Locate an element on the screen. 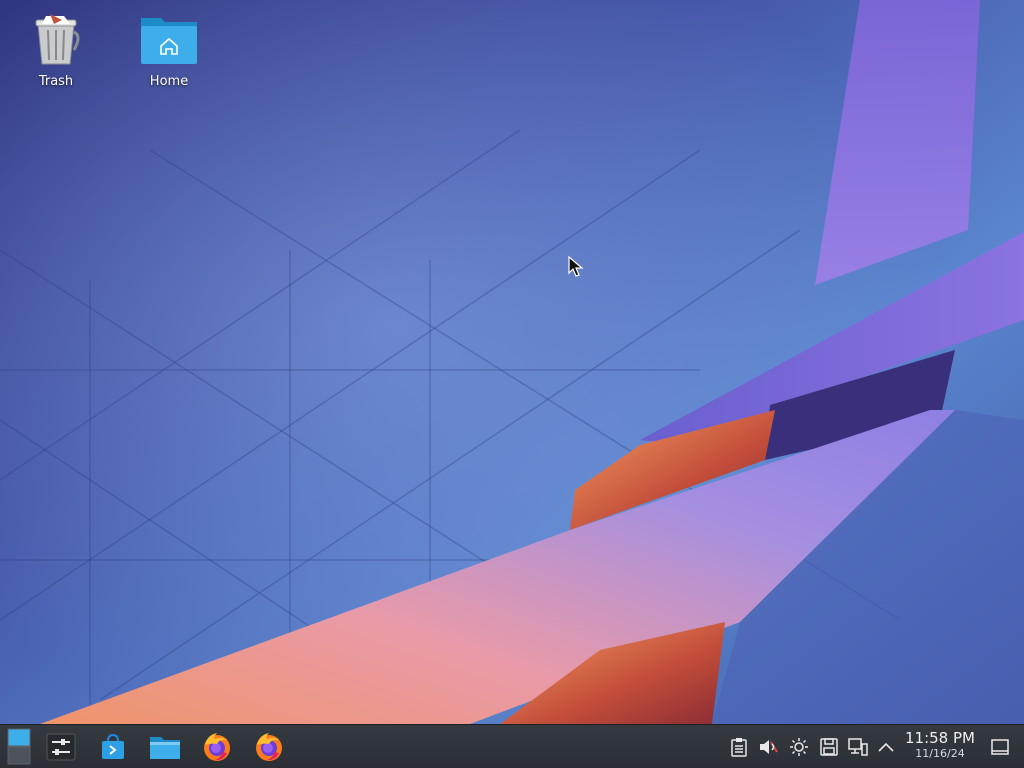  firefox-launcher is located at coordinates (217, 746).